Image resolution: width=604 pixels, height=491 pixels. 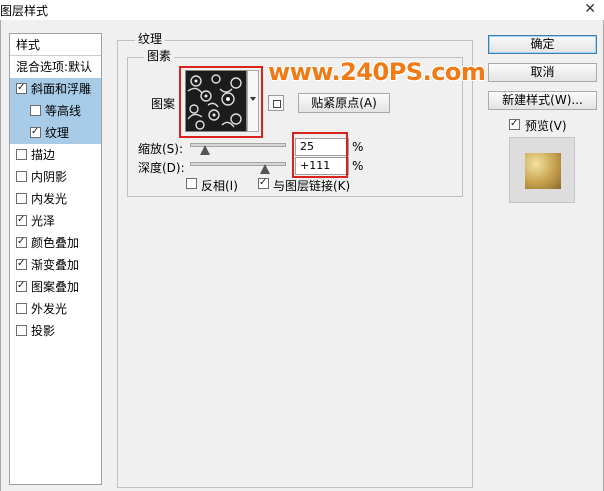 What do you see at coordinates (43, 331) in the screenshot?
I see `style-item-label: 投影` at bounding box center [43, 331].